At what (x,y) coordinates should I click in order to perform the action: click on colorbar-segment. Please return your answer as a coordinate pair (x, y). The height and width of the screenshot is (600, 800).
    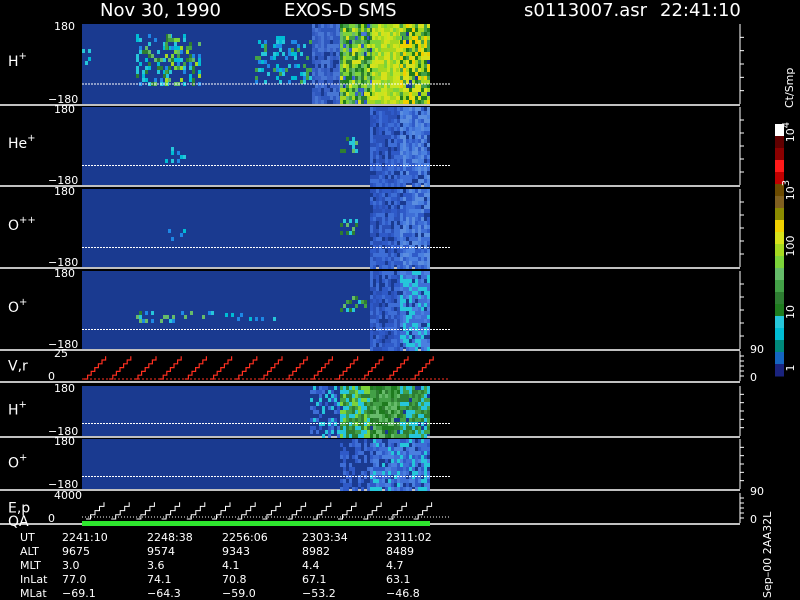
    Looking at the image, I should click on (779, 250).